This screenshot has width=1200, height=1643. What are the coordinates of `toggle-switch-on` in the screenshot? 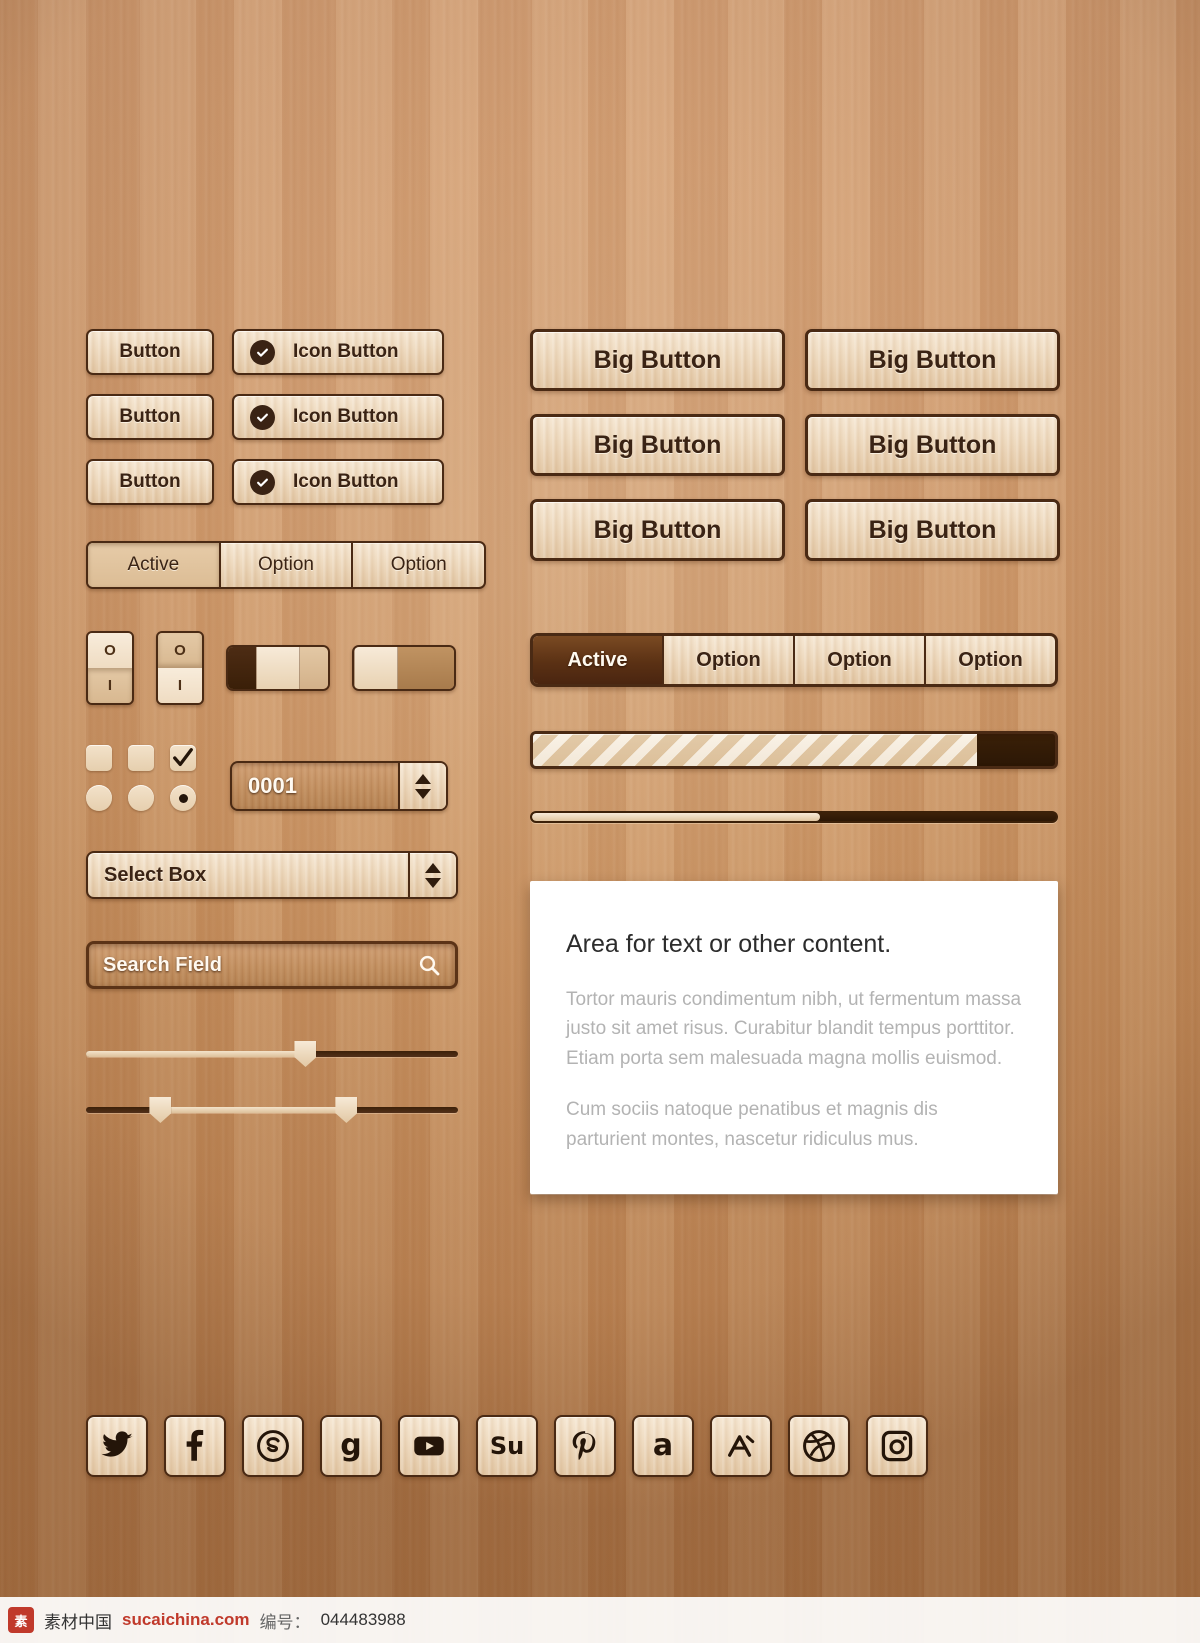 It's located at (278, 668).